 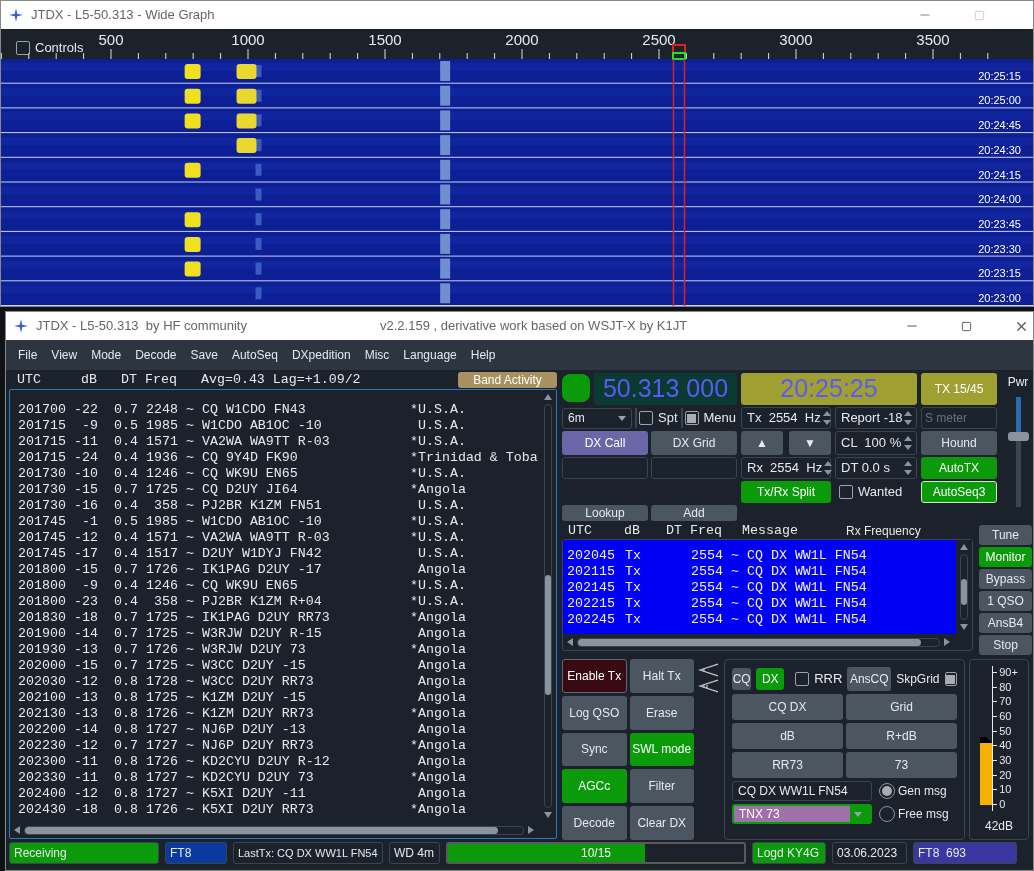 What do you see at coordinates (275, 586) in the screenshot?
I see `decode-row: 201800 -9 0.4 1246 ~ CQ WK9U EN65 *U.S.A.` at bounding box center [275, 586].